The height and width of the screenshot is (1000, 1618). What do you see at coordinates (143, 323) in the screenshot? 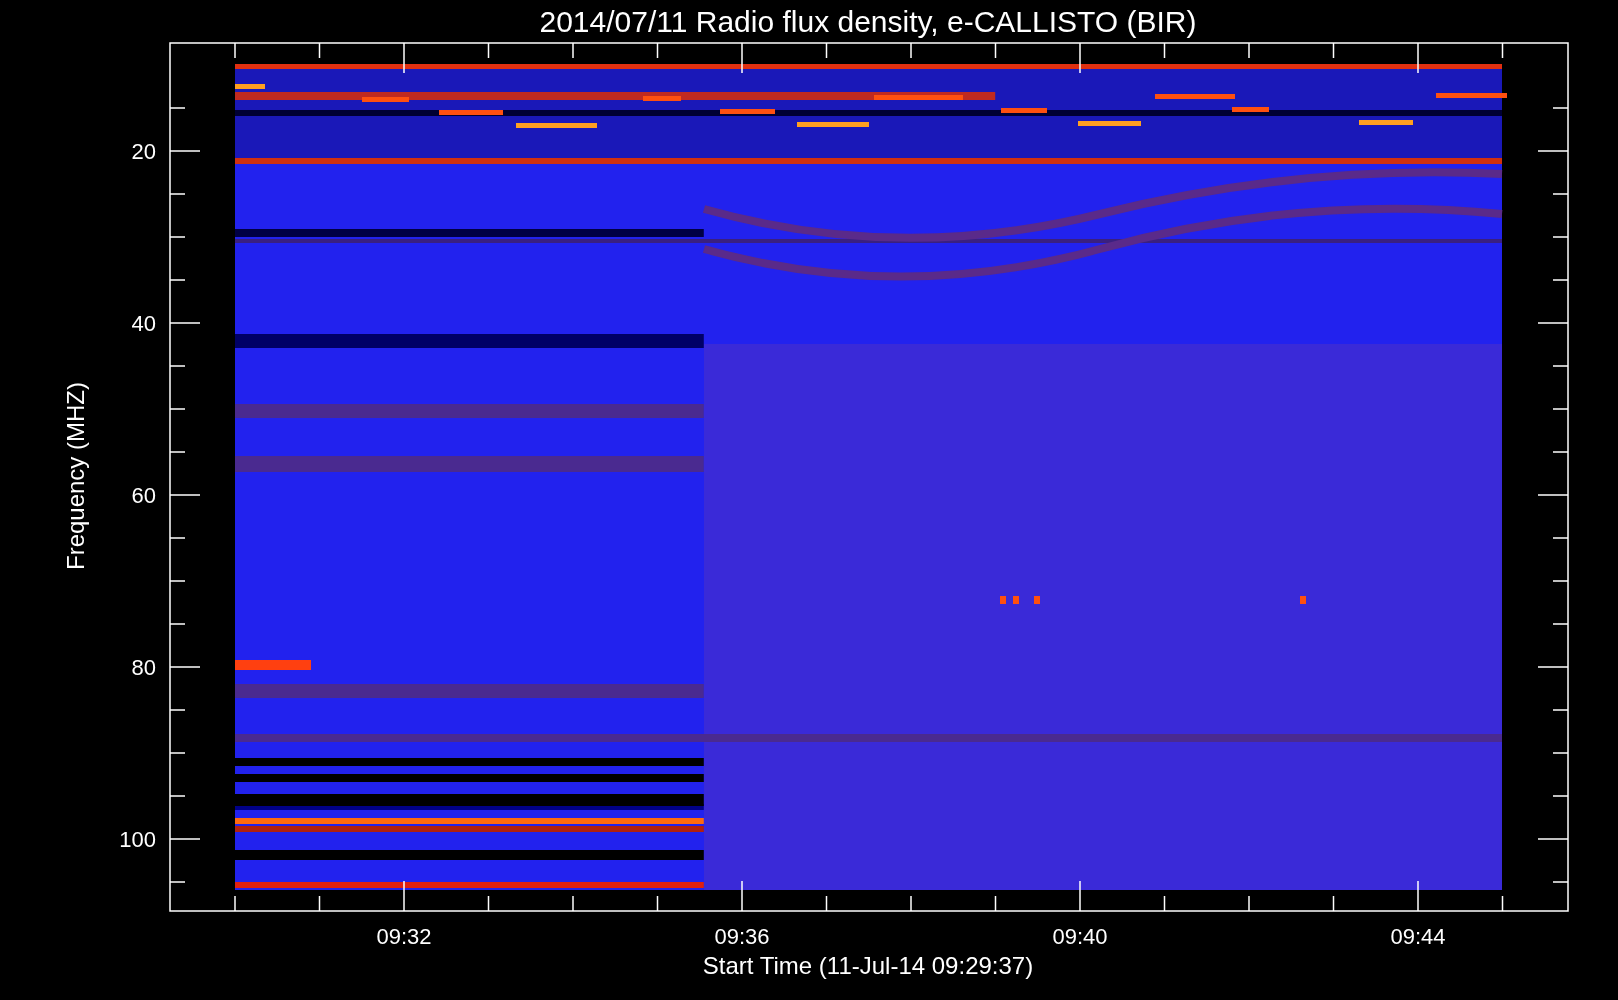
I see `y-tick-label: 40` at bounding box center [143, 323].